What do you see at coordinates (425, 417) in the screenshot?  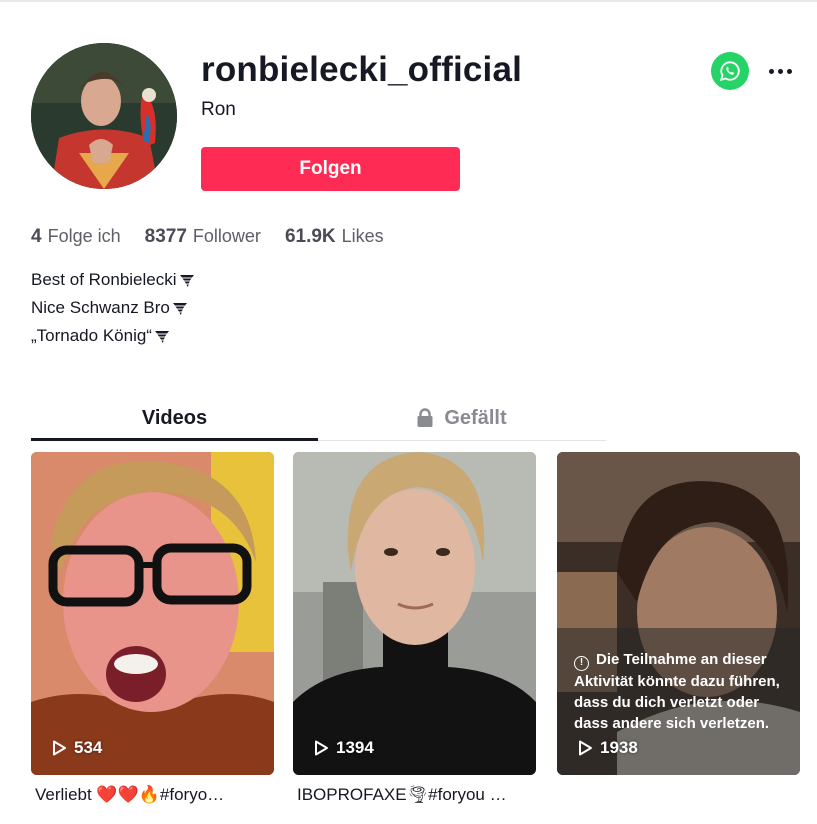 I see `lock-icon` at bounding box center [425, 417].